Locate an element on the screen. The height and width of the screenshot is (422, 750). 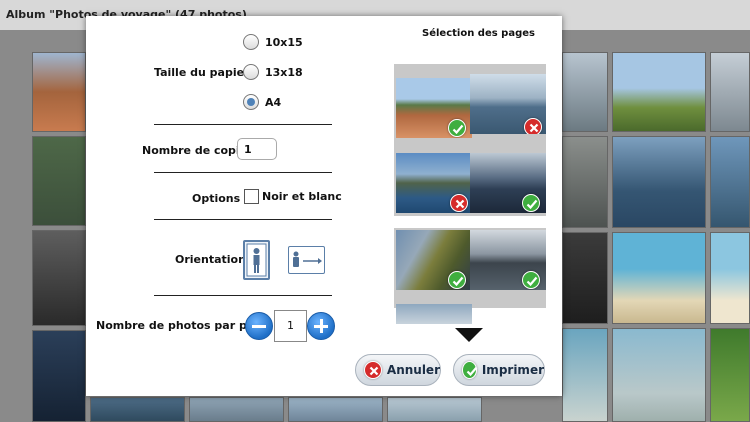
orientation-landscape-button is located at coordinates (306, 260).